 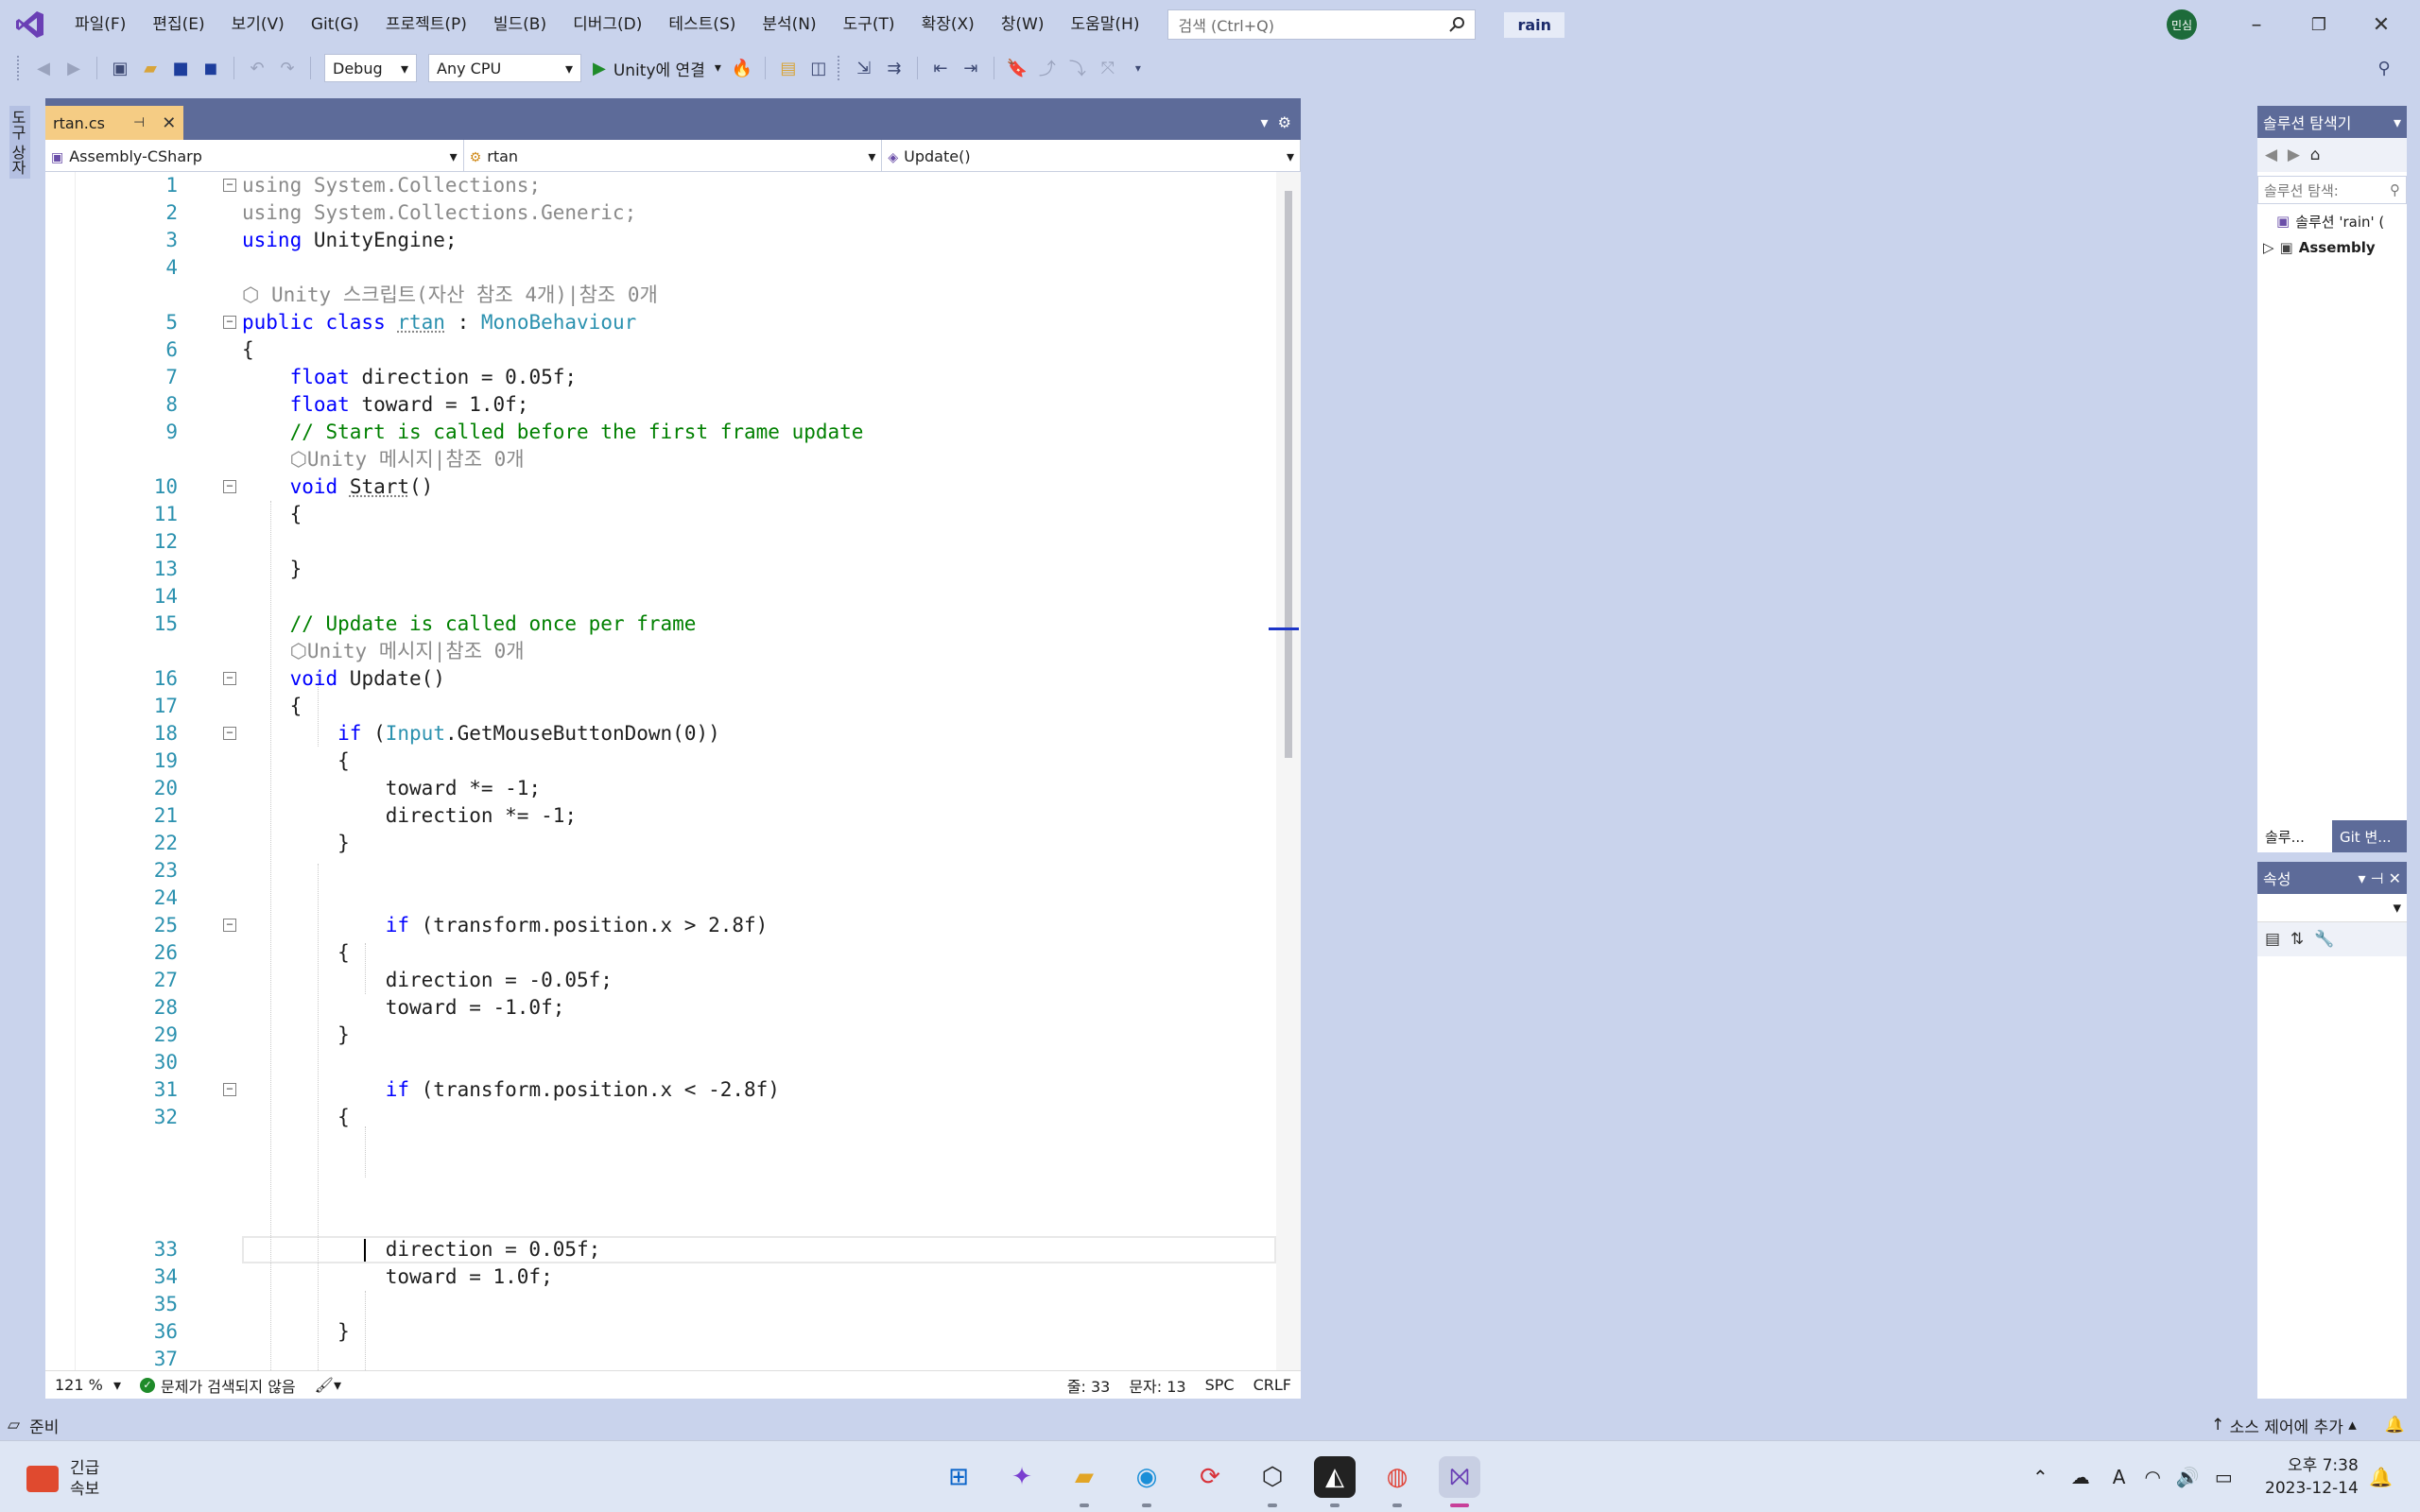 What do you see at coordinates (139, 122) in the screenshot?
I see `pin-icon: ⊣` at bounding box center [139, 122].